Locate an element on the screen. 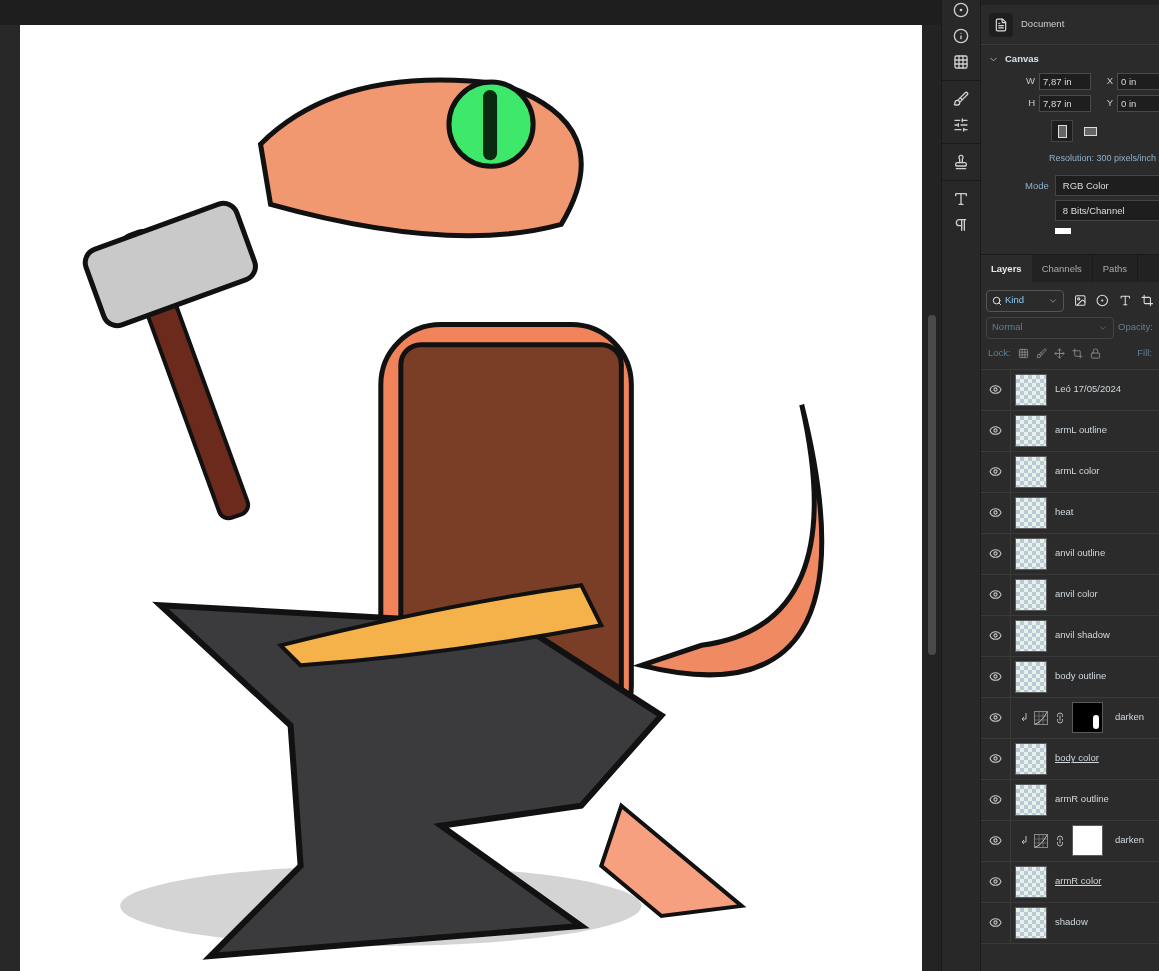  bit-depth-dropdown: 8 Bits/Channel is located at coordinates (1106, 210).